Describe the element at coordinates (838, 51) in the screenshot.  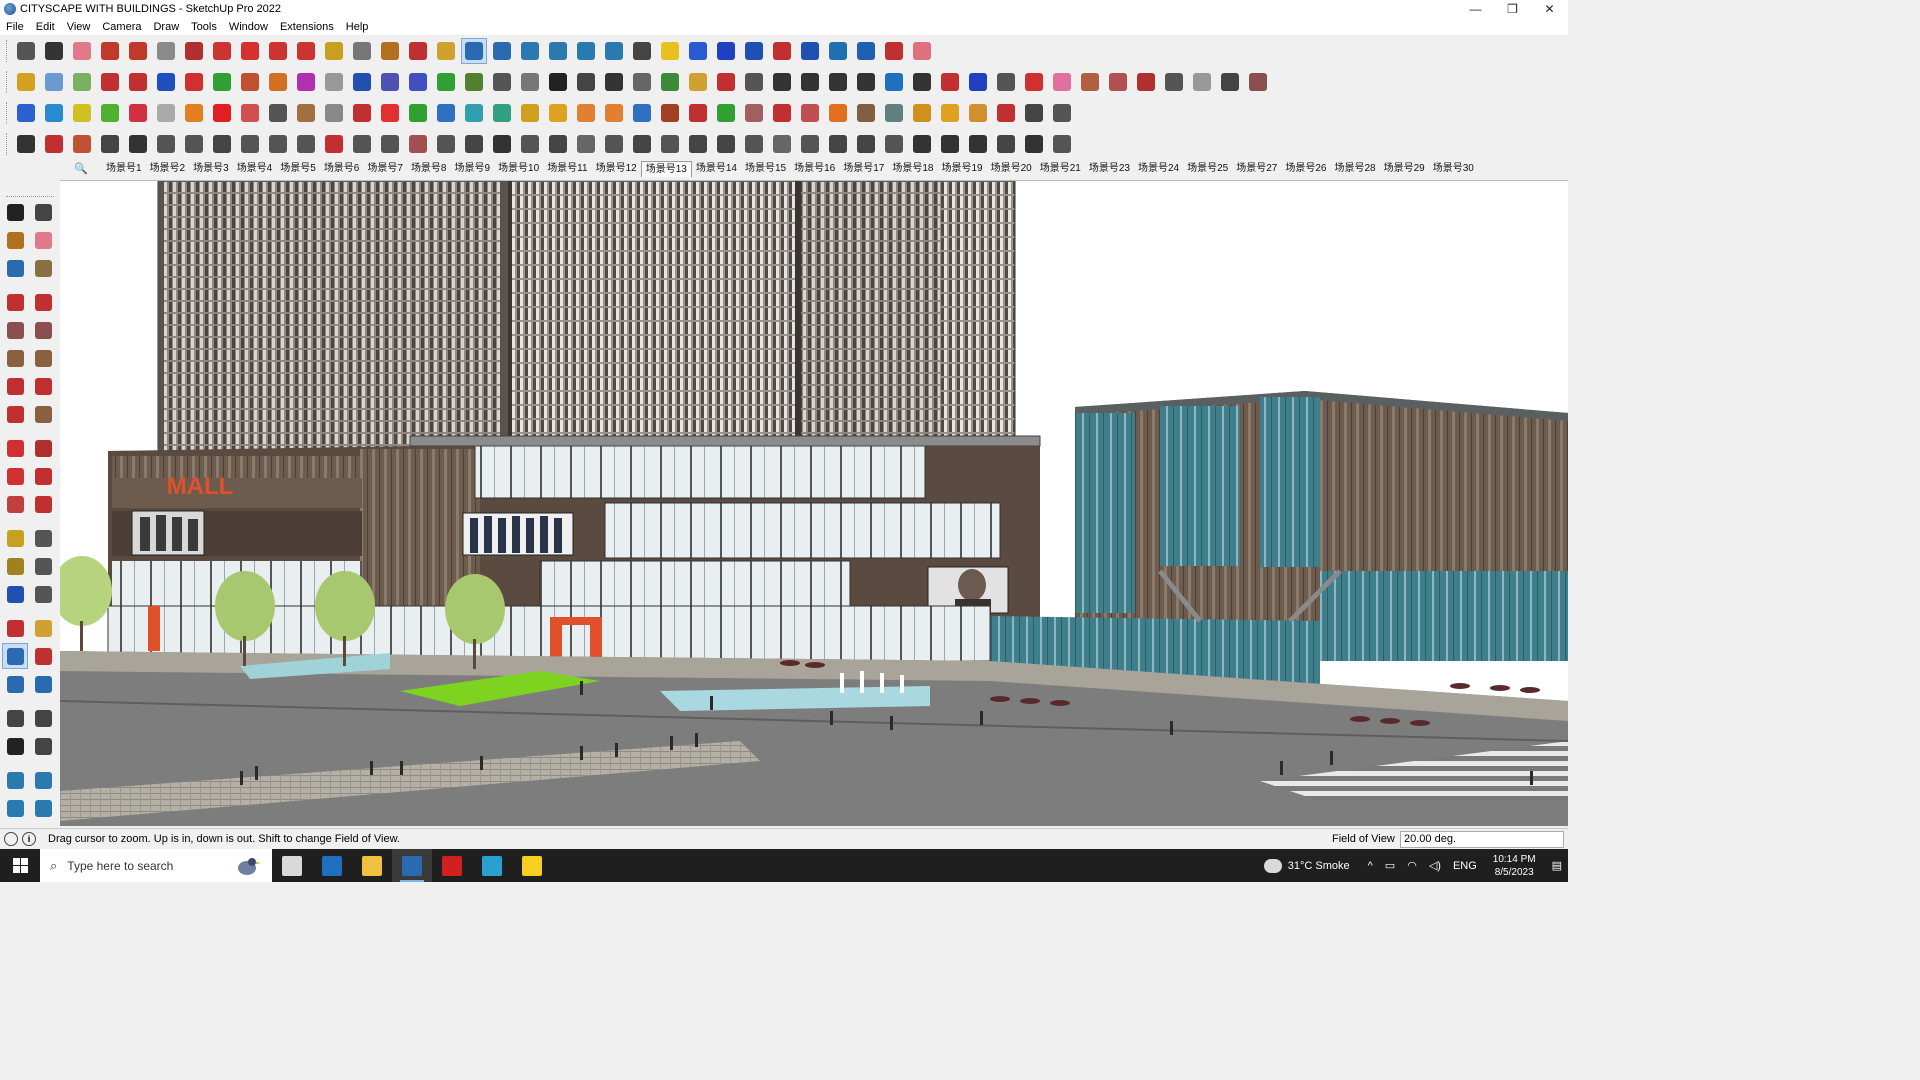
I see `section-plane-button` at that location.